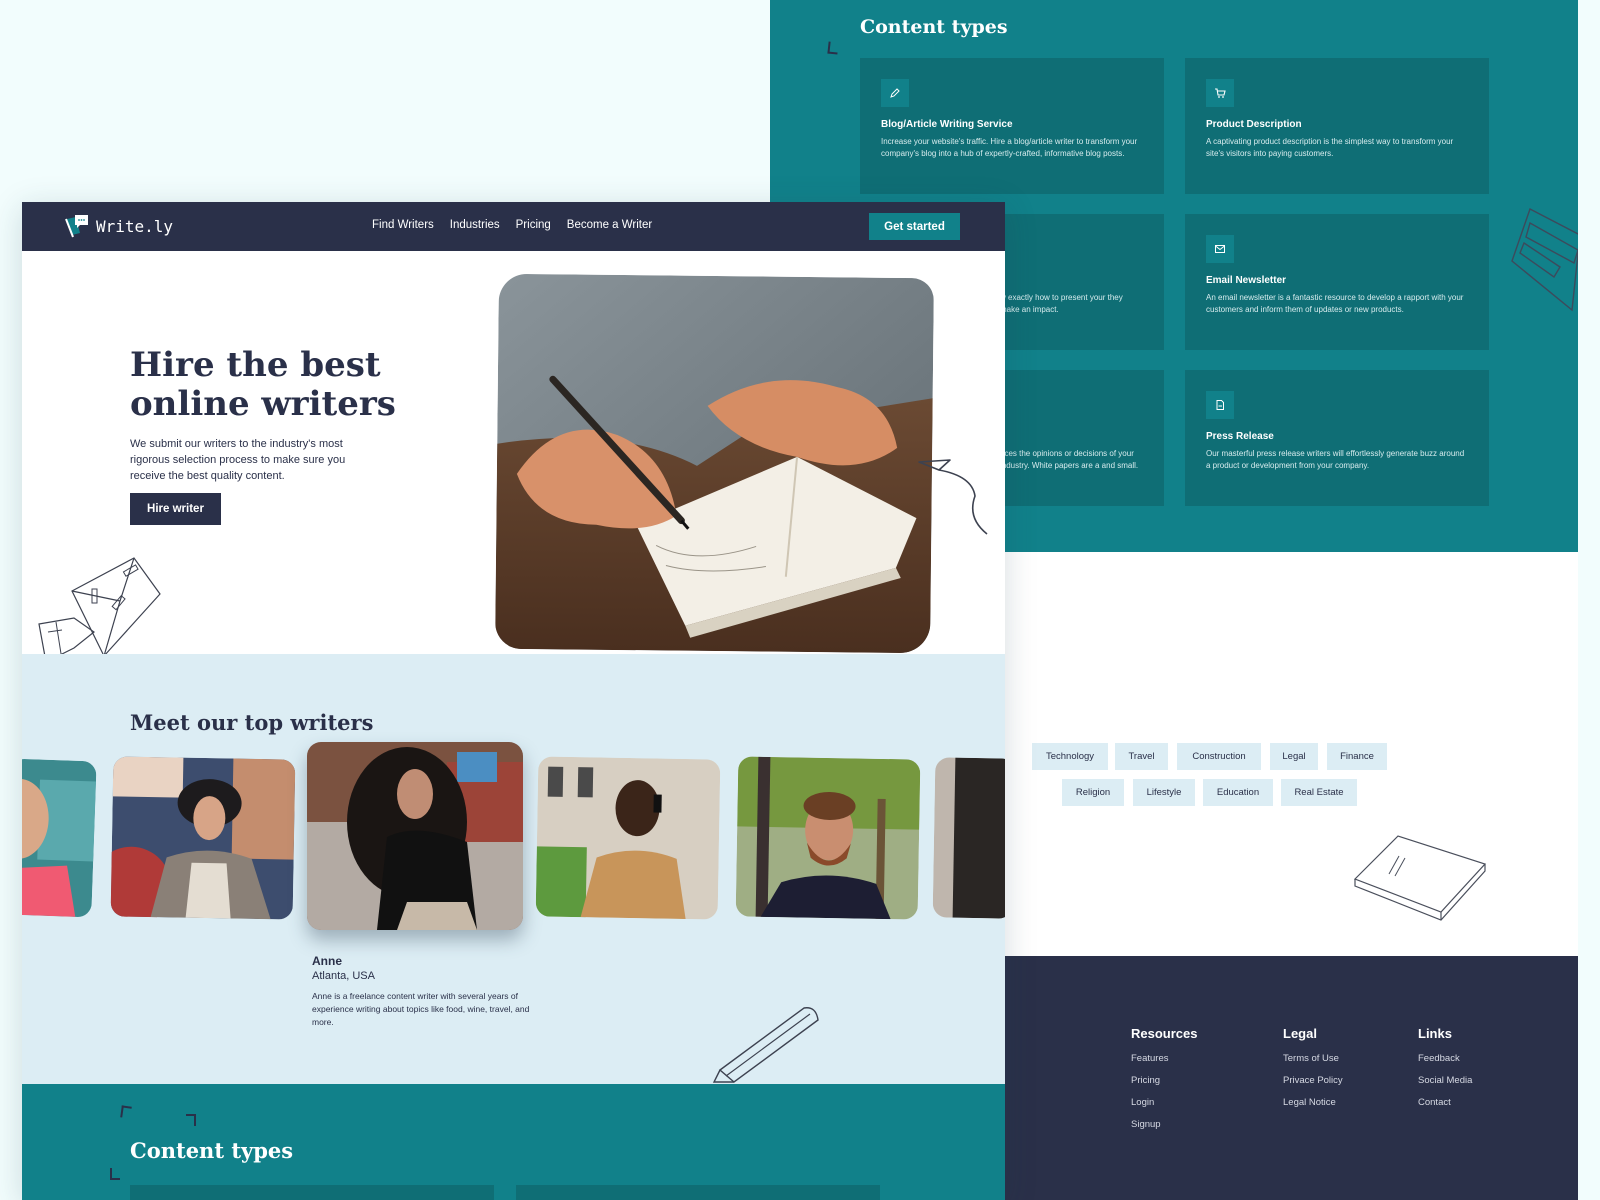 Image resolution: width=1600 pixels, height=1200 pixels. What do you see at coordinates (76, 226) in the screenshot?
I see `logo-icon` at bounding box center [76, 226].